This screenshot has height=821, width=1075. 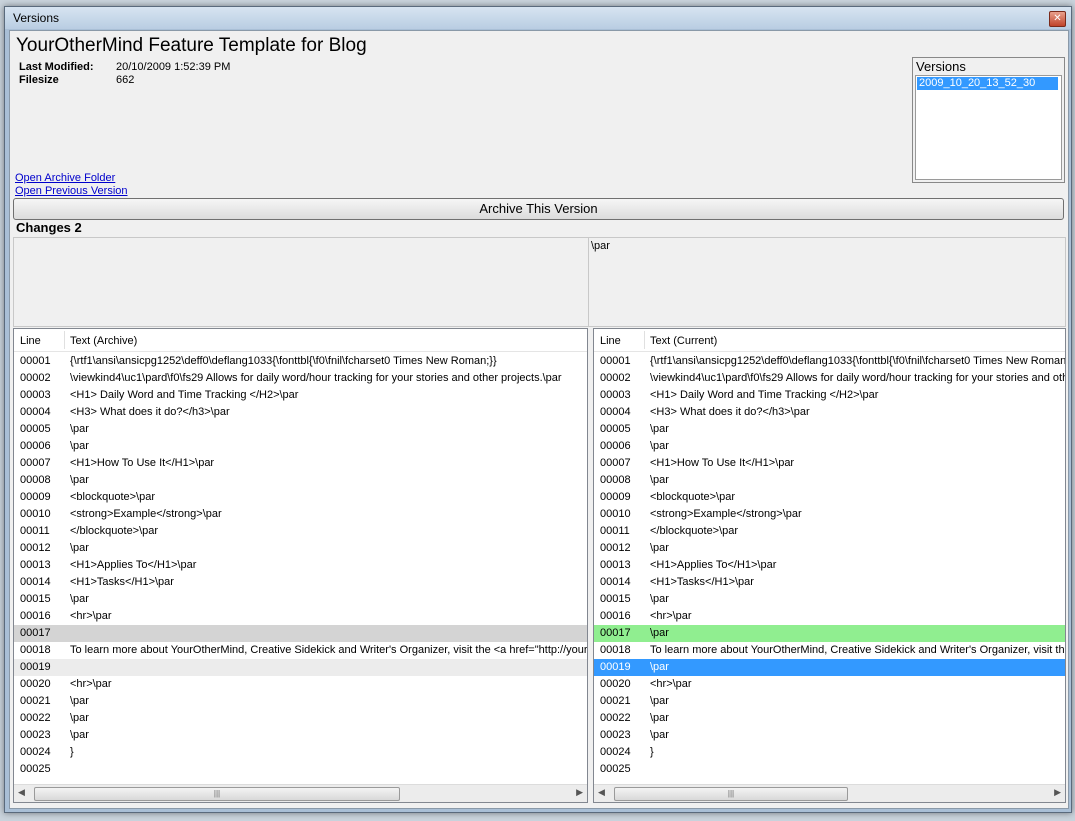 What do you see at coordinates (987, 83) in the screenshot?
I see `version-item: 2009_10_20_13_52_30` at bounding box center [987, 83].